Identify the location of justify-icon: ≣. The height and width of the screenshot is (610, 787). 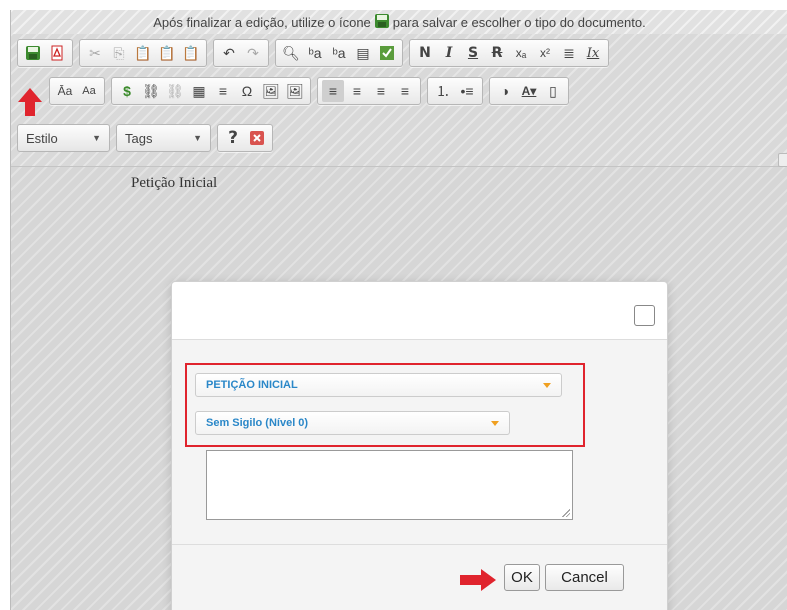
(569, 53).